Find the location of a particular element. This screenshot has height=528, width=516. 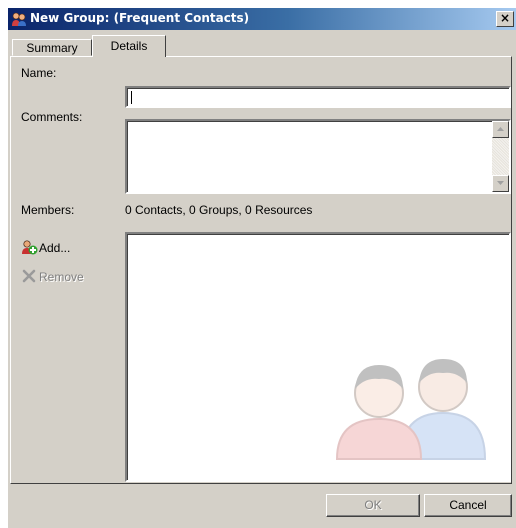

tab-summary: Summary is located at coordinates (52, 47).